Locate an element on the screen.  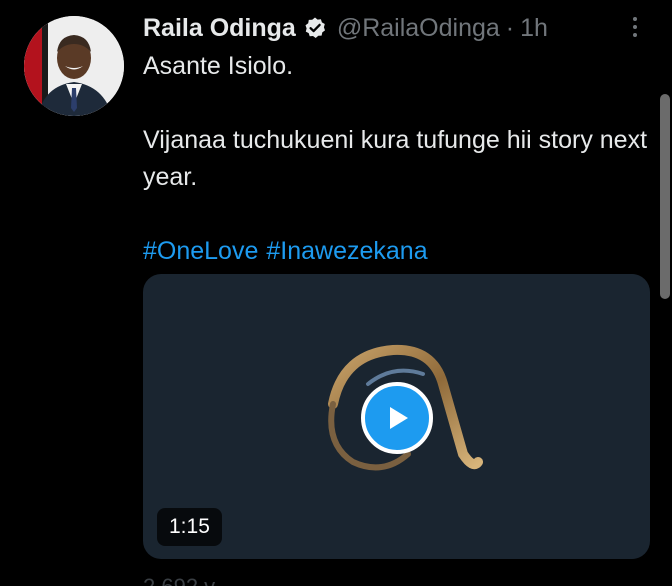
hashtags: #OneLove #Inawezekana is located at coordinates (398, 251).